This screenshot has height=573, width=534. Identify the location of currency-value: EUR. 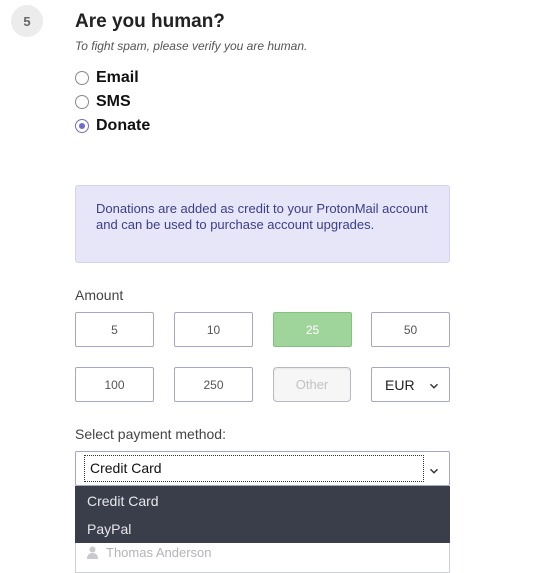
(400, 384).